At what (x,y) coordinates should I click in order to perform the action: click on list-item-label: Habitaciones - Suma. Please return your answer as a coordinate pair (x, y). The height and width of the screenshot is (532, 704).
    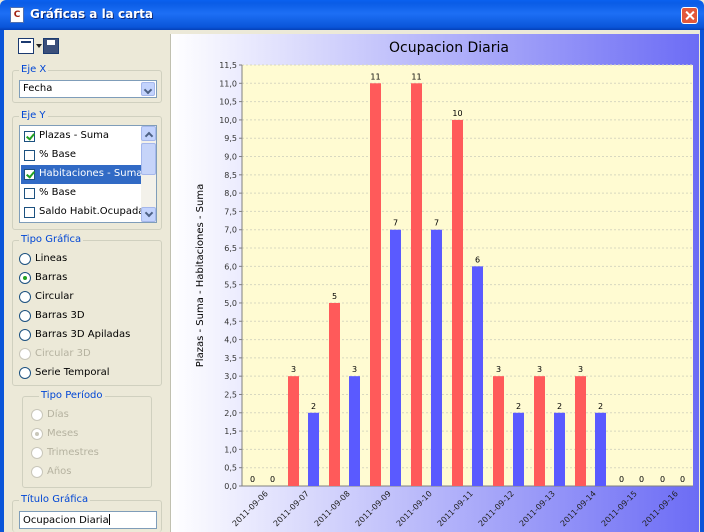
    Looking at the image, I should click on (91, 173).